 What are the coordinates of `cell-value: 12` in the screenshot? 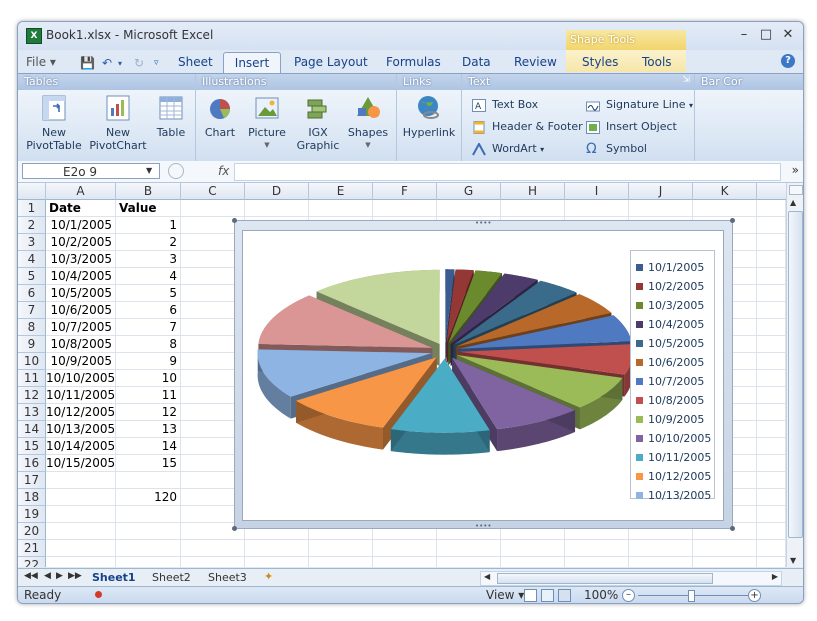 It's located at (148, 412).